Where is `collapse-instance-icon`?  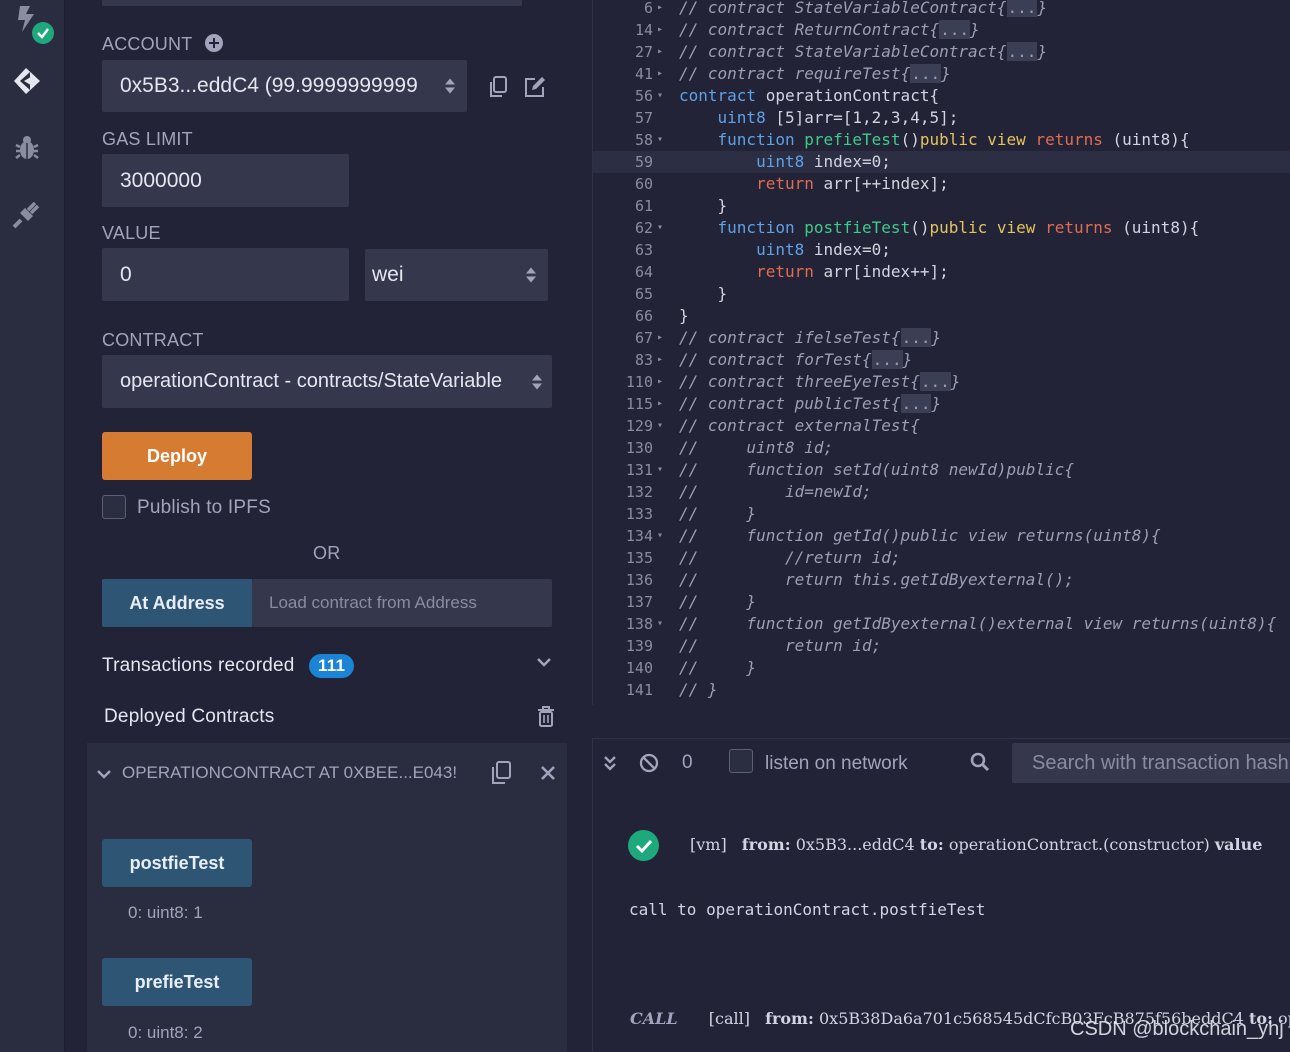 collapse-instance-icon is located at coordinates (104, 776).